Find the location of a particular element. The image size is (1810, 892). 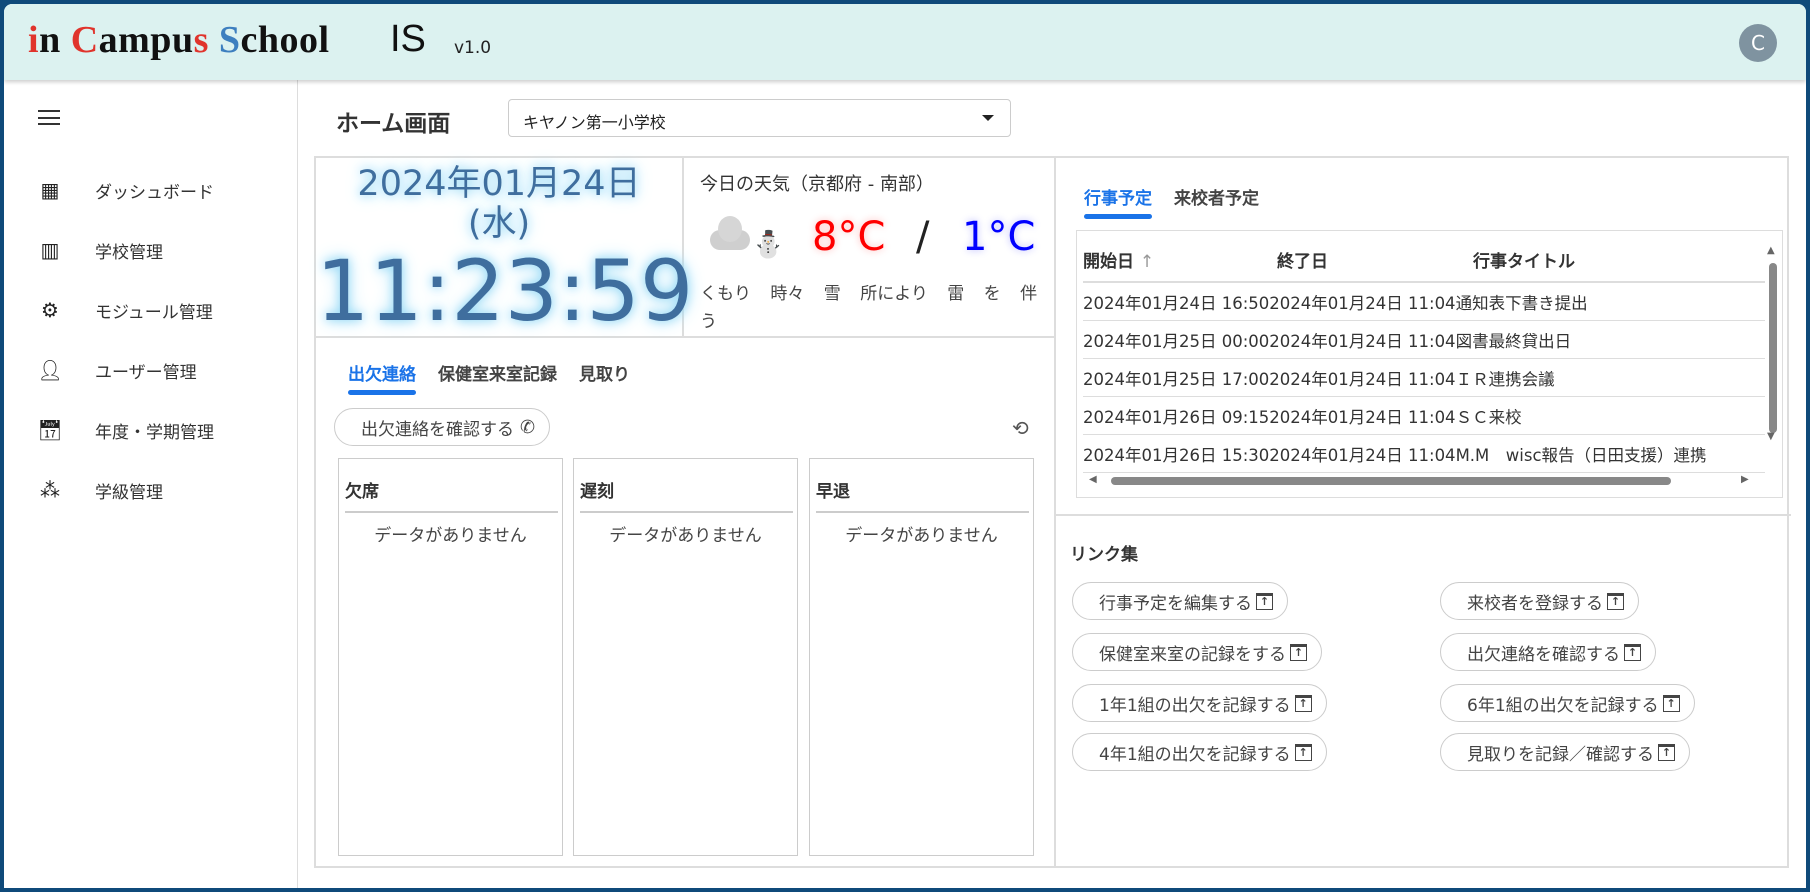

phone-list-icon: ✆ is located at coordinates (528, 427).